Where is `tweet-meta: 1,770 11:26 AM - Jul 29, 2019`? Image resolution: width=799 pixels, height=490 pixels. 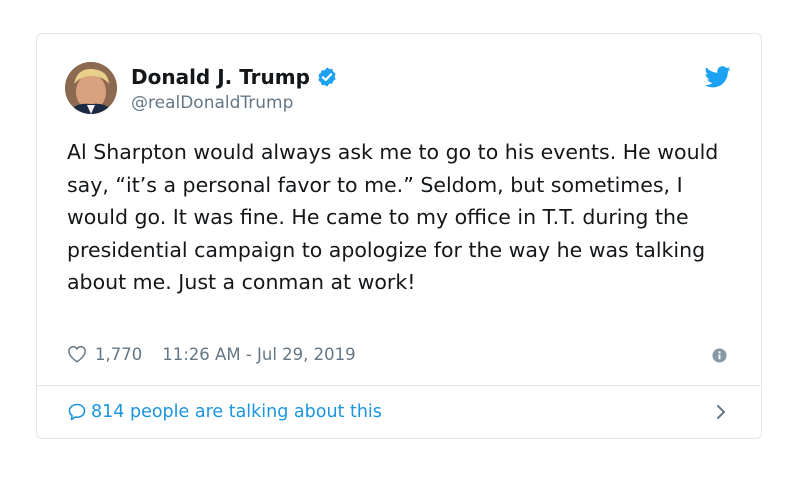 tweet-meta: 1,770 11:26 AM - Jul 29, 2019 is located at coordinates (211, 354).